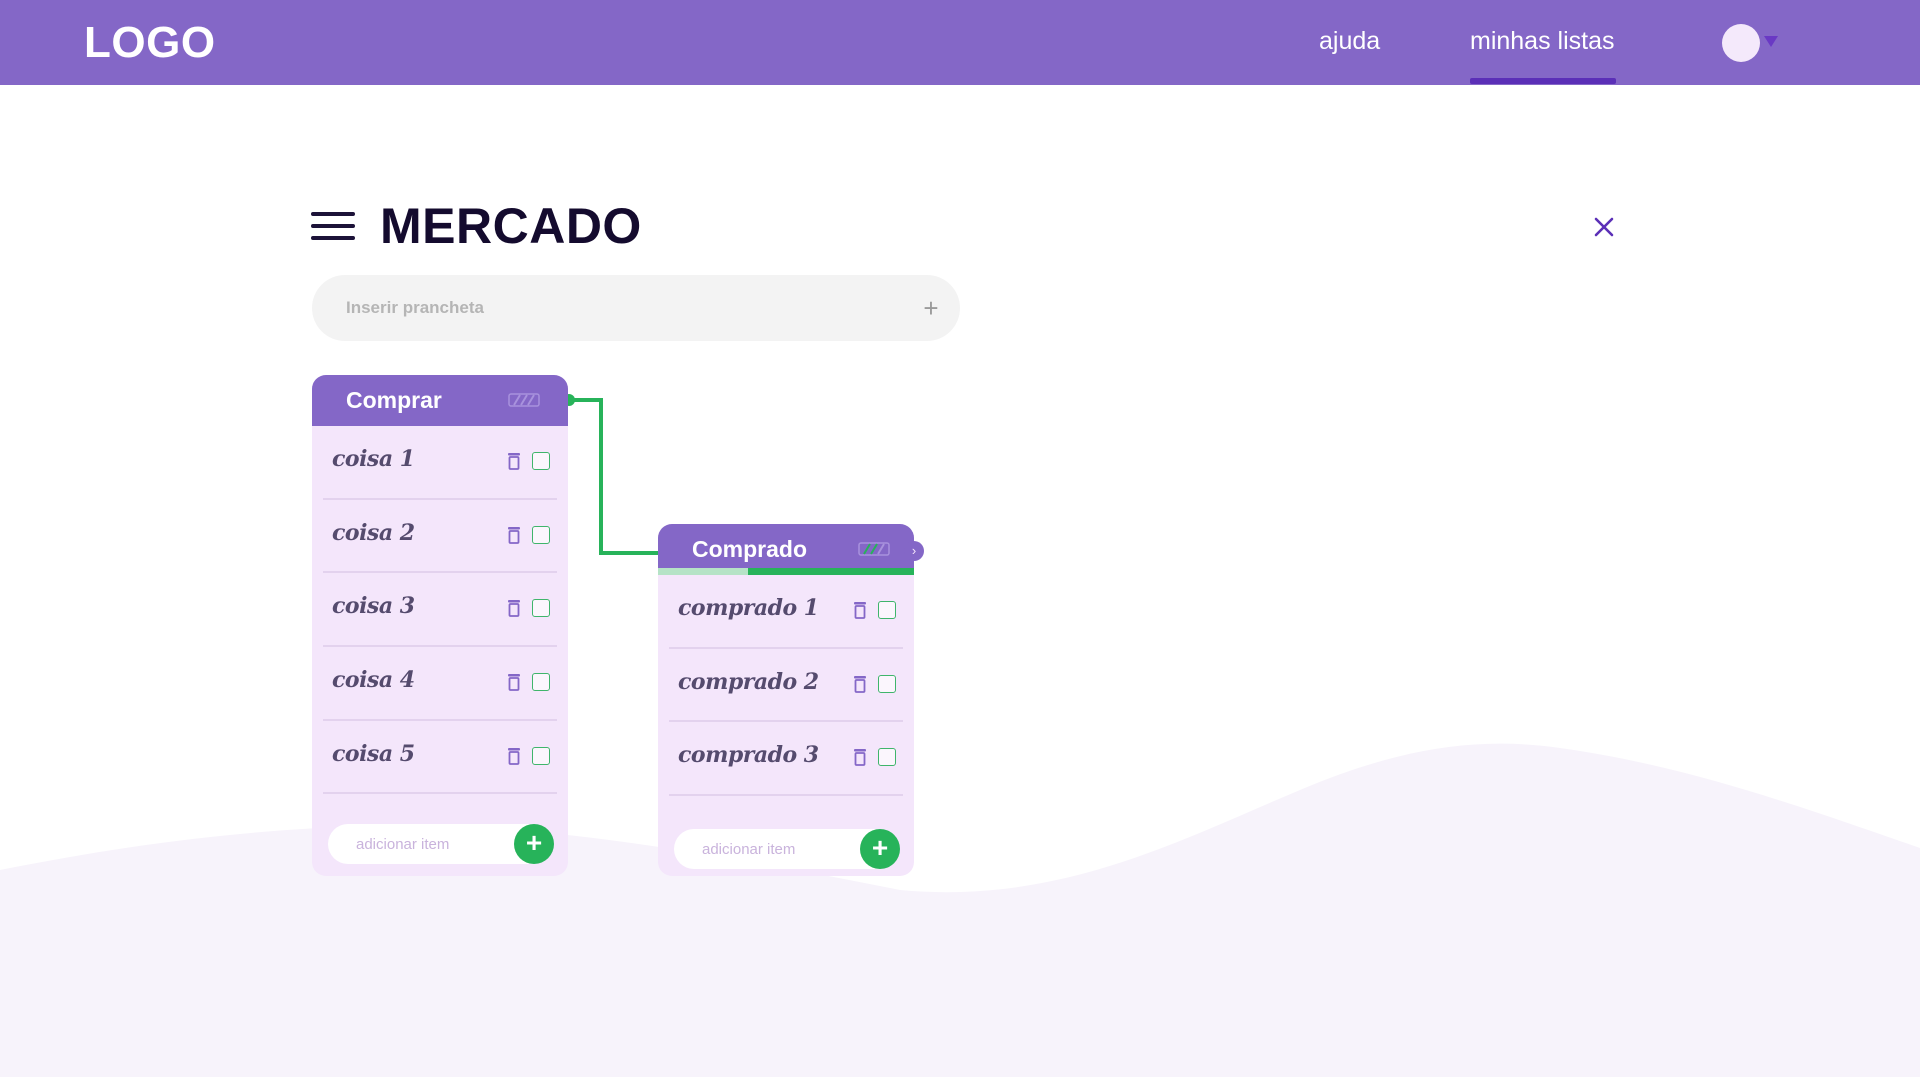 Image resolution: width=1920 pixels, height=1077 pixels. Describe the element at coordinates (748, 682) in the screenshot. I see `item-label: comprado 2` at that location.